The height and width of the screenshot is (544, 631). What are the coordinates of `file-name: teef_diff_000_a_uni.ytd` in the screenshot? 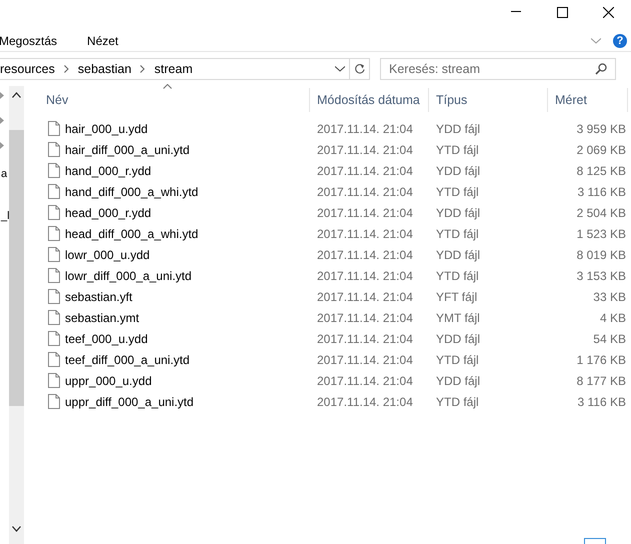 It's located at (127, 359).